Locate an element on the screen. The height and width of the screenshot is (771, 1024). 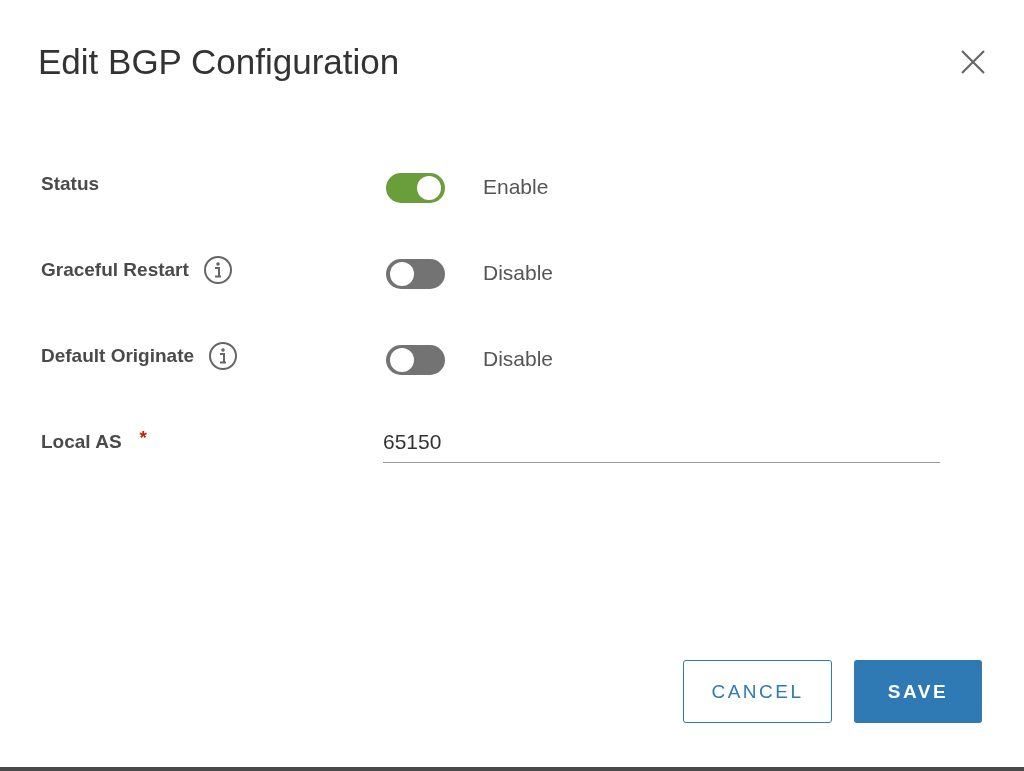
field-label: Status is located at coordinates (70, 184).